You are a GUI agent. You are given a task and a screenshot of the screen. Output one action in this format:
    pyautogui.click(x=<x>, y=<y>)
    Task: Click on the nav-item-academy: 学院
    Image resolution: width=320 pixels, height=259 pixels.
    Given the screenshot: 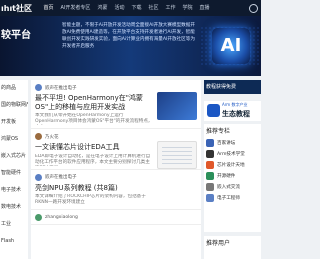 What is the action you would take?
    pyautogui.click(x=187, y=8)
    